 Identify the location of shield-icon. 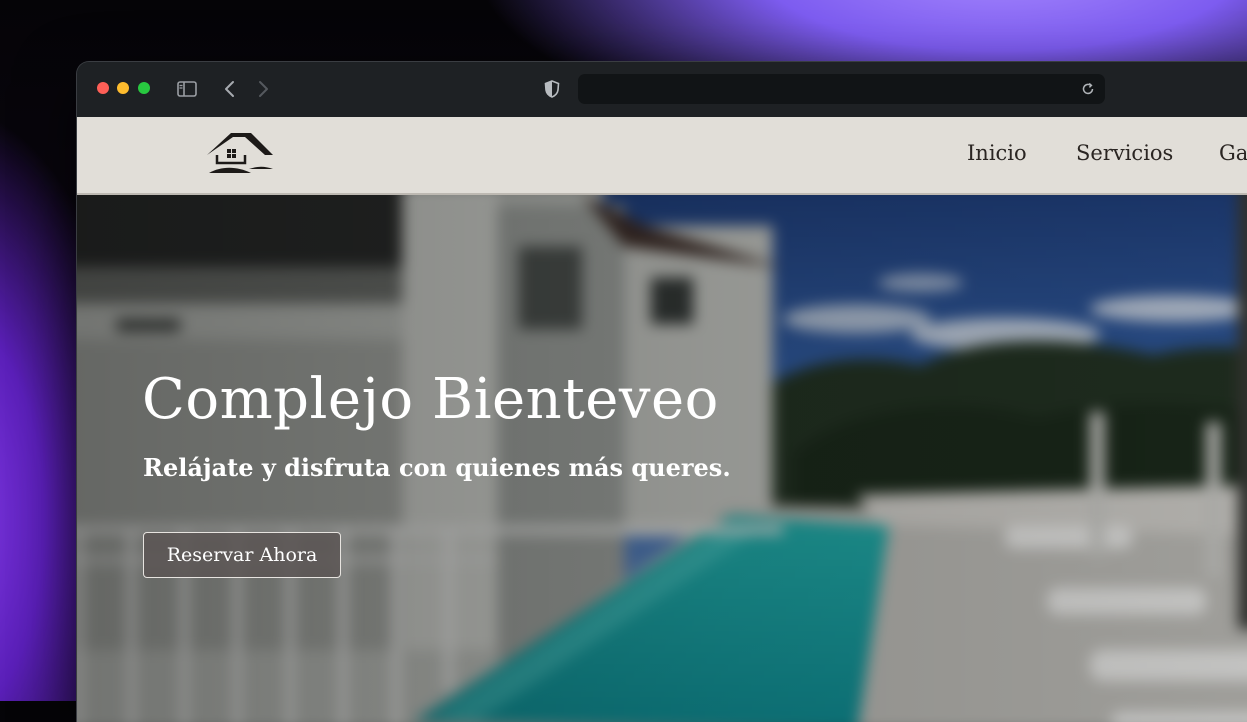
(552, 89).